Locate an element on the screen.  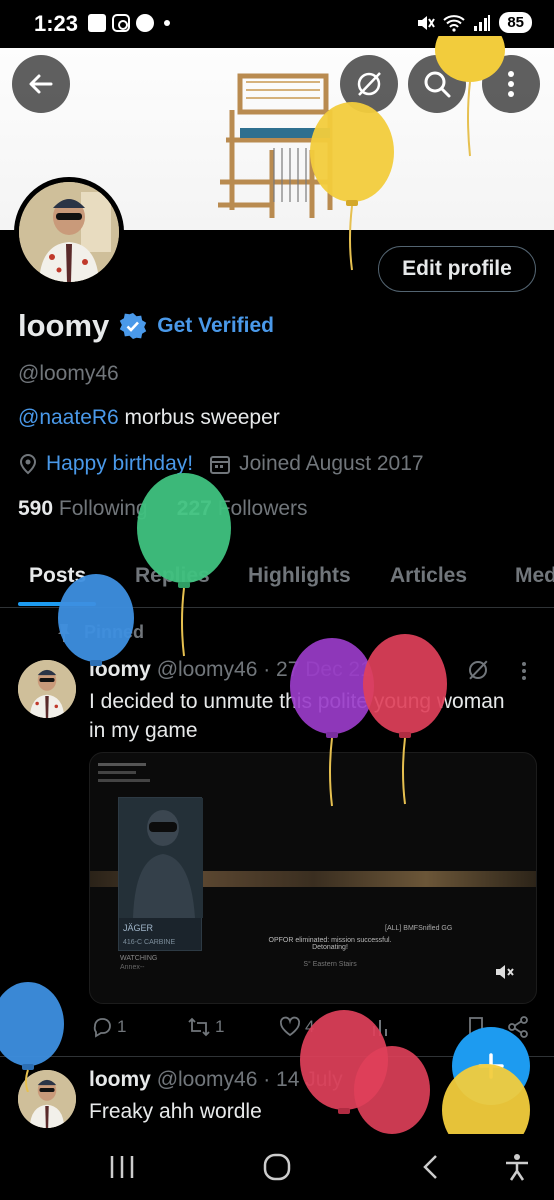
search-icon is located at coordinates (437, 84).